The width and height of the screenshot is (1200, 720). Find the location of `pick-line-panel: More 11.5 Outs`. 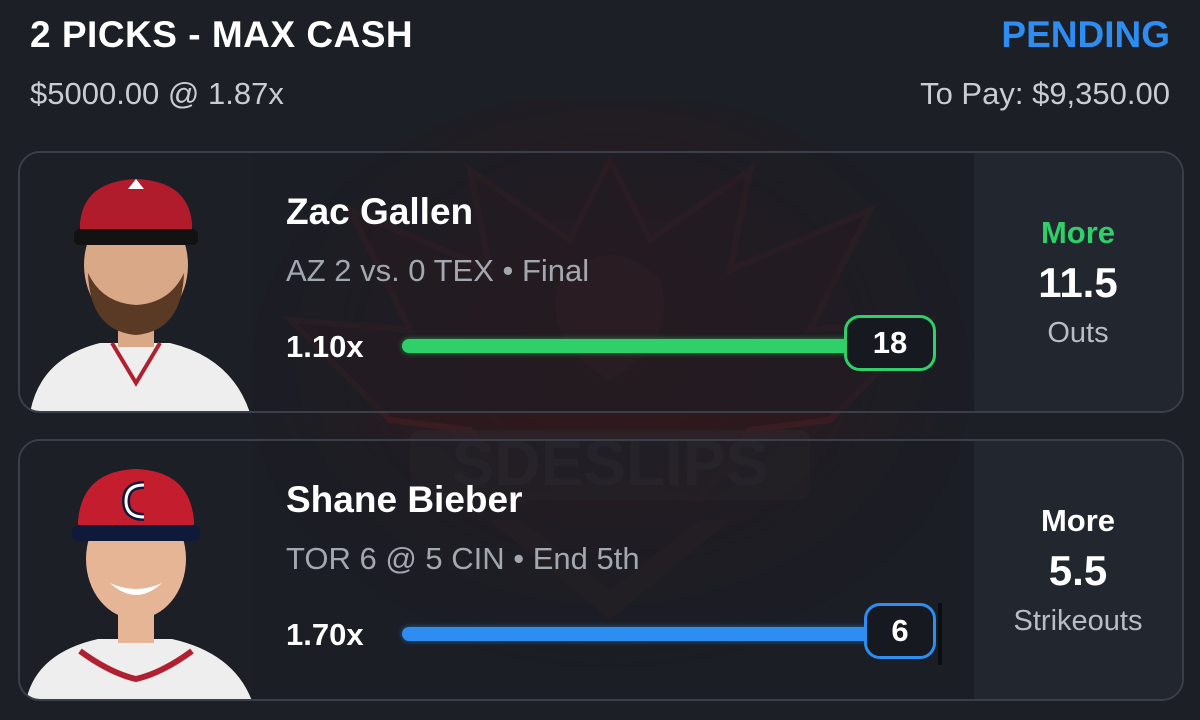

pick-line-panel: More 11.5 Outs is located at coordinates (1078, 282).